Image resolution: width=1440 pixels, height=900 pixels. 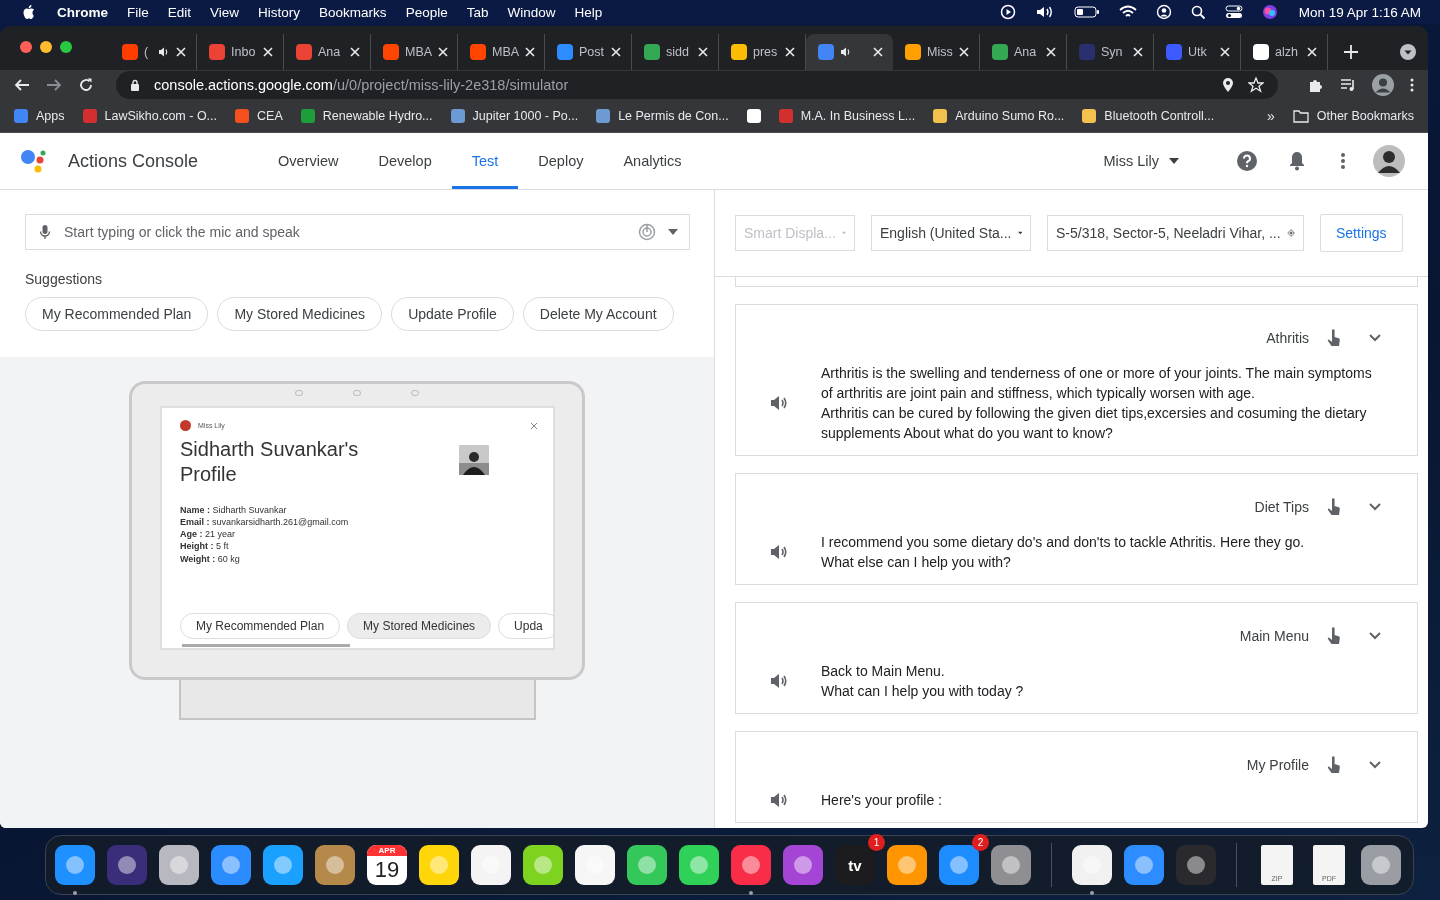 What do you see at coordinates (1198, 12) in the screenshot?
I see `search-icon` at bounding box center [1198, 12].